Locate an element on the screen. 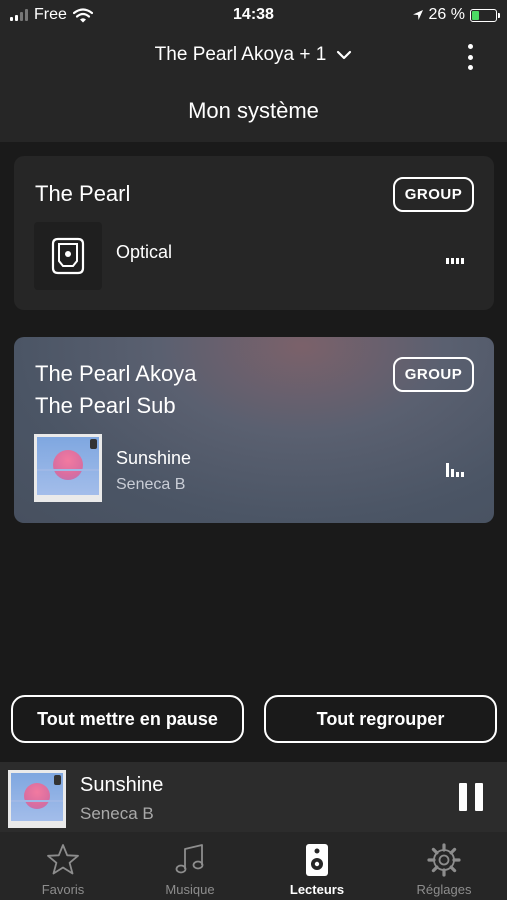 The height and width of the screenshot is (900, 507). tab-lecteurs: Lecteurs is located at coordinates (317, 866).